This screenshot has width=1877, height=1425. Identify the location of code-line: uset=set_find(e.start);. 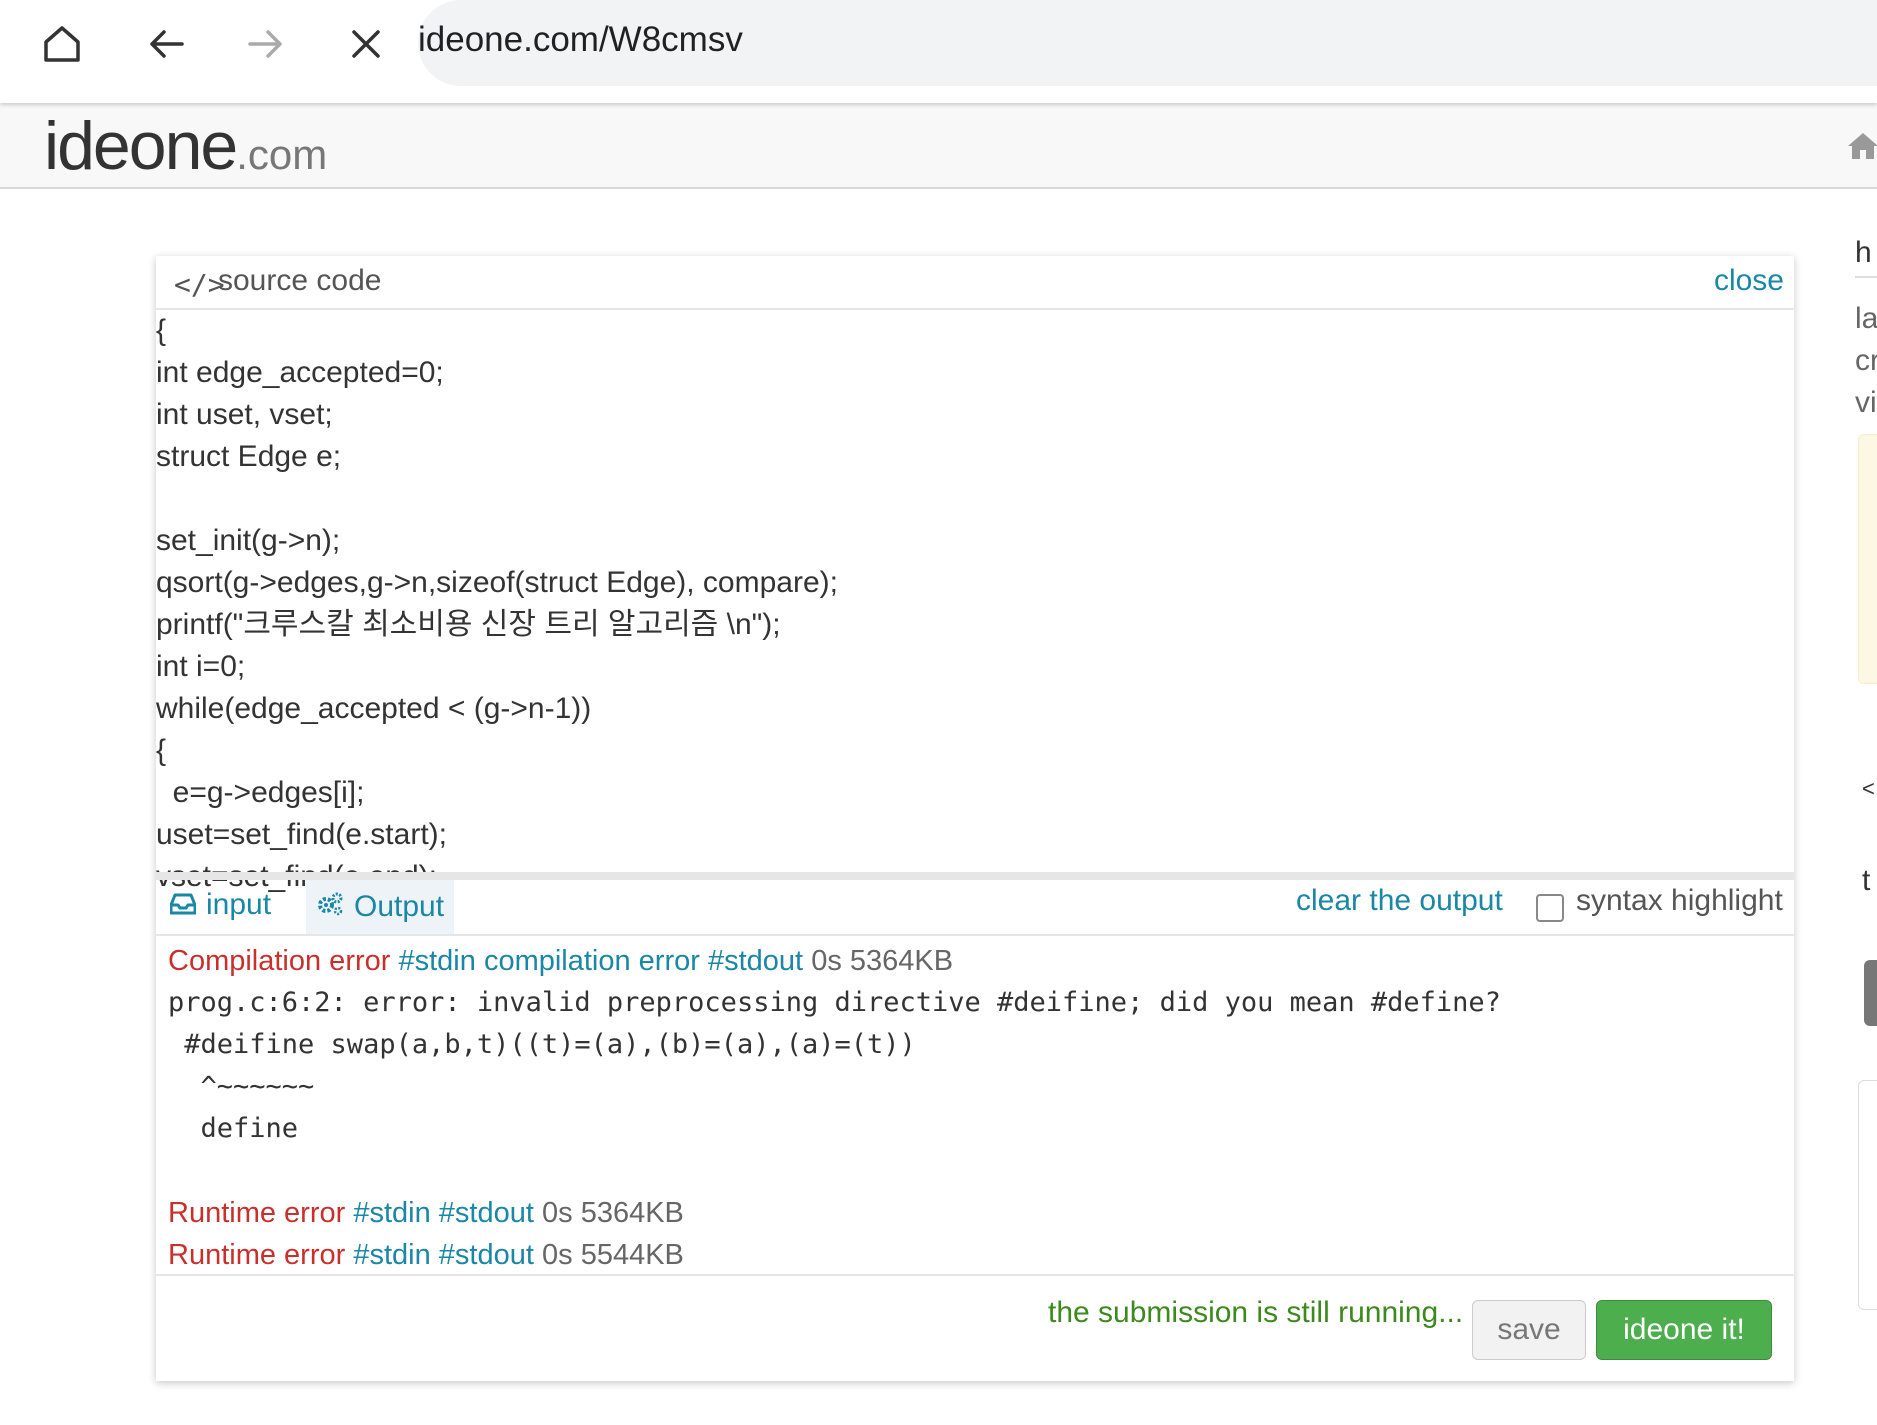
(301, 834).